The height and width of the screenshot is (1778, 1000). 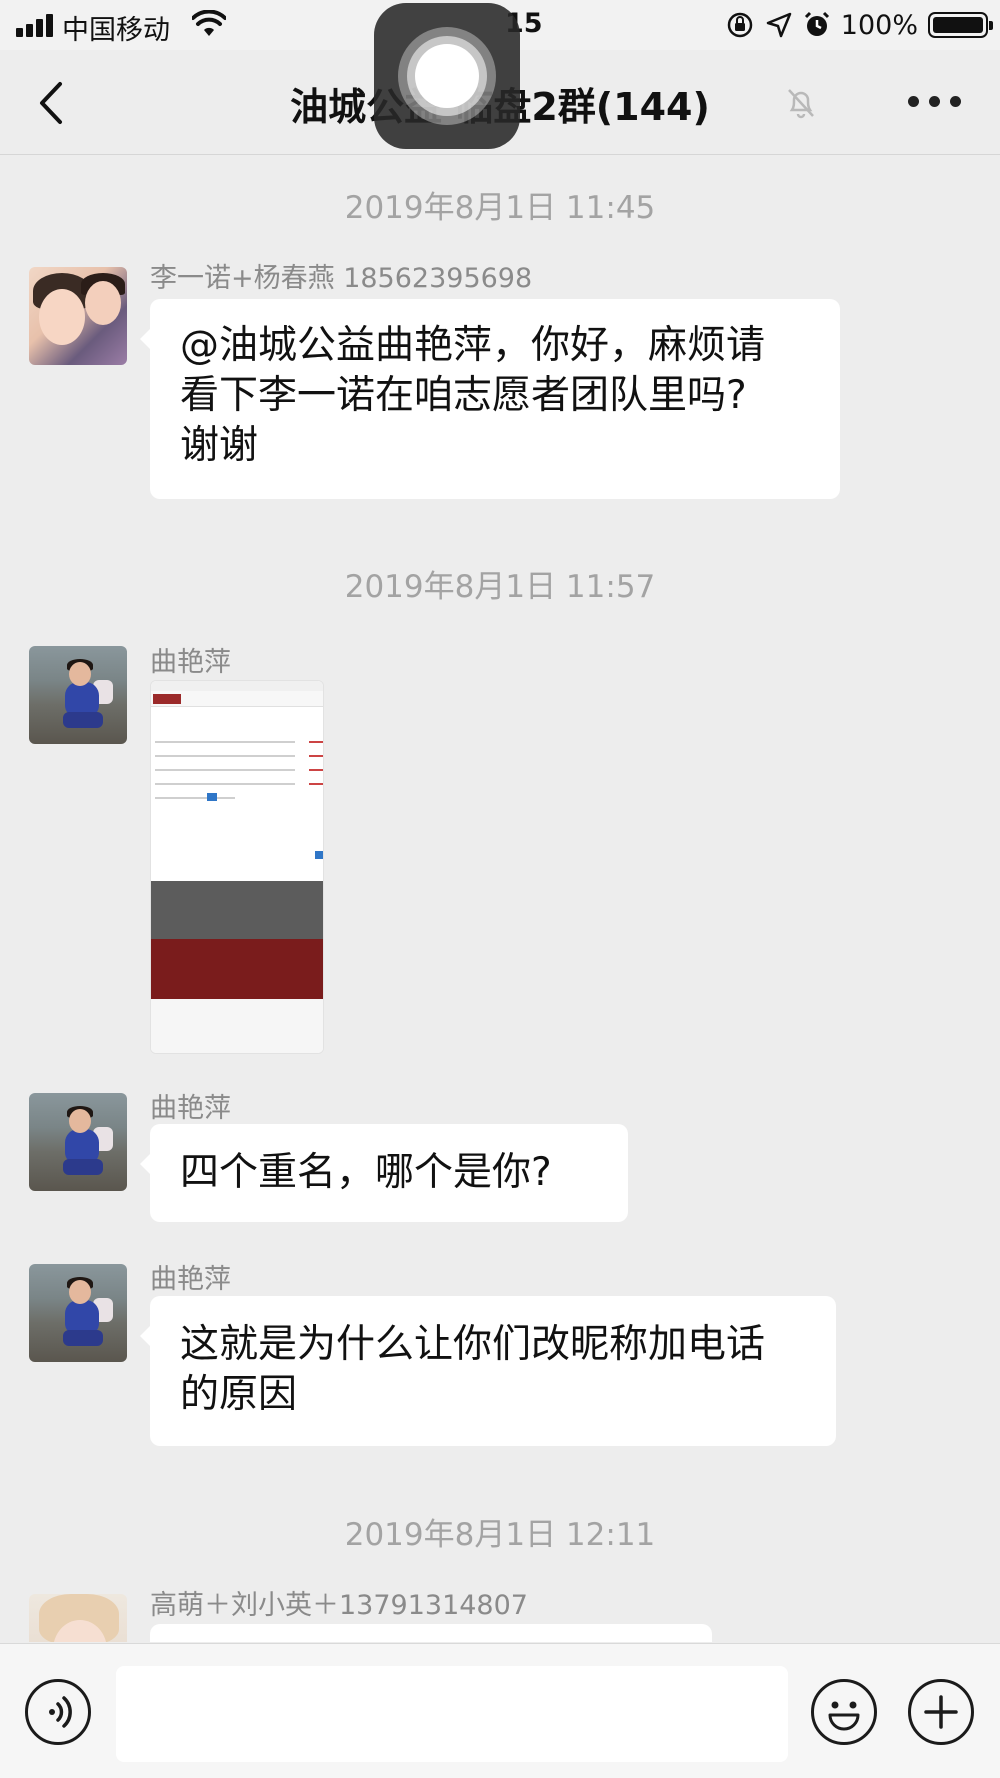 What do you see at coordinates (452, 1714) in the screenshot?
I see `message-input` at bounding box center [452, 1714].